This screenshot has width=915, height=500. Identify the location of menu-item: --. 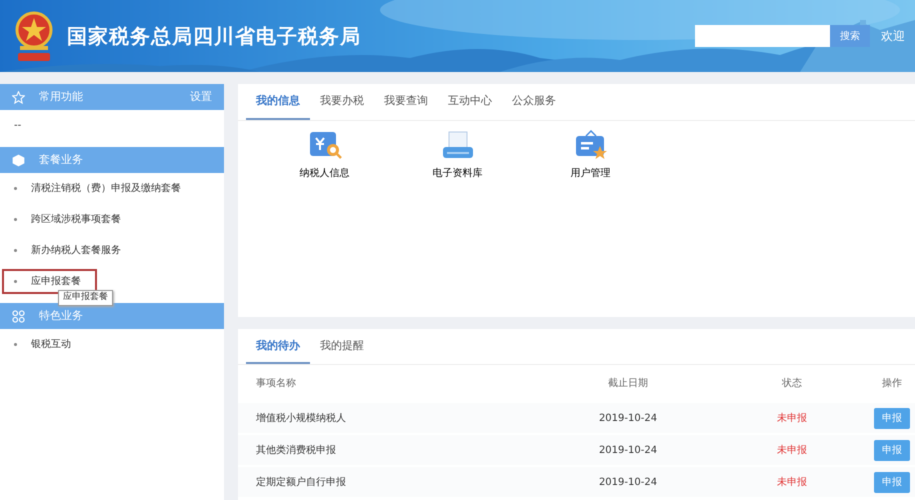
(20, 125).